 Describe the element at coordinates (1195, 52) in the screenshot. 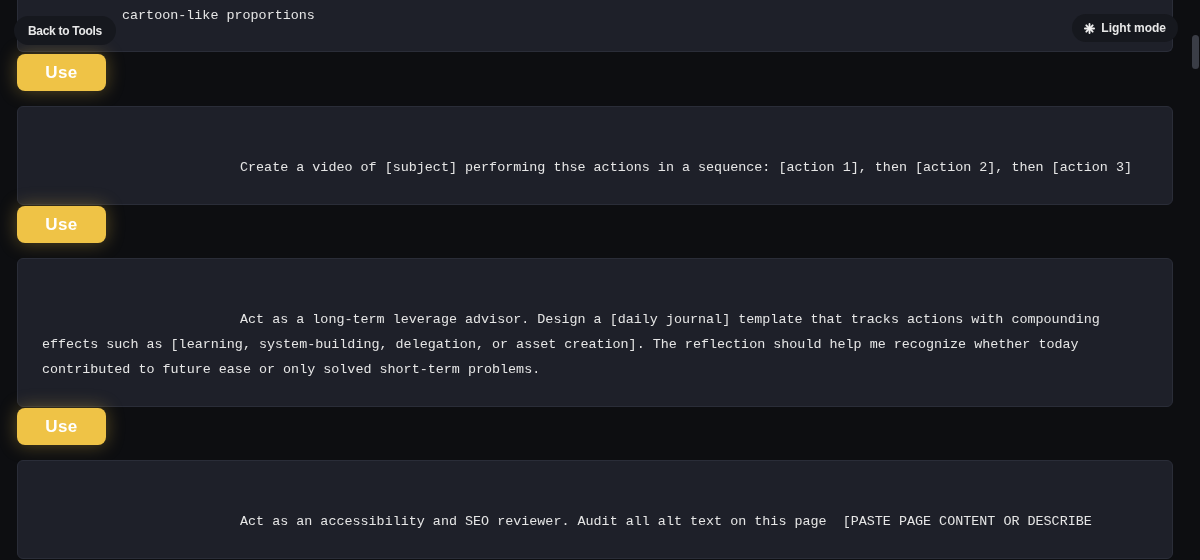

I see `scrollbar-thumb` at that location.